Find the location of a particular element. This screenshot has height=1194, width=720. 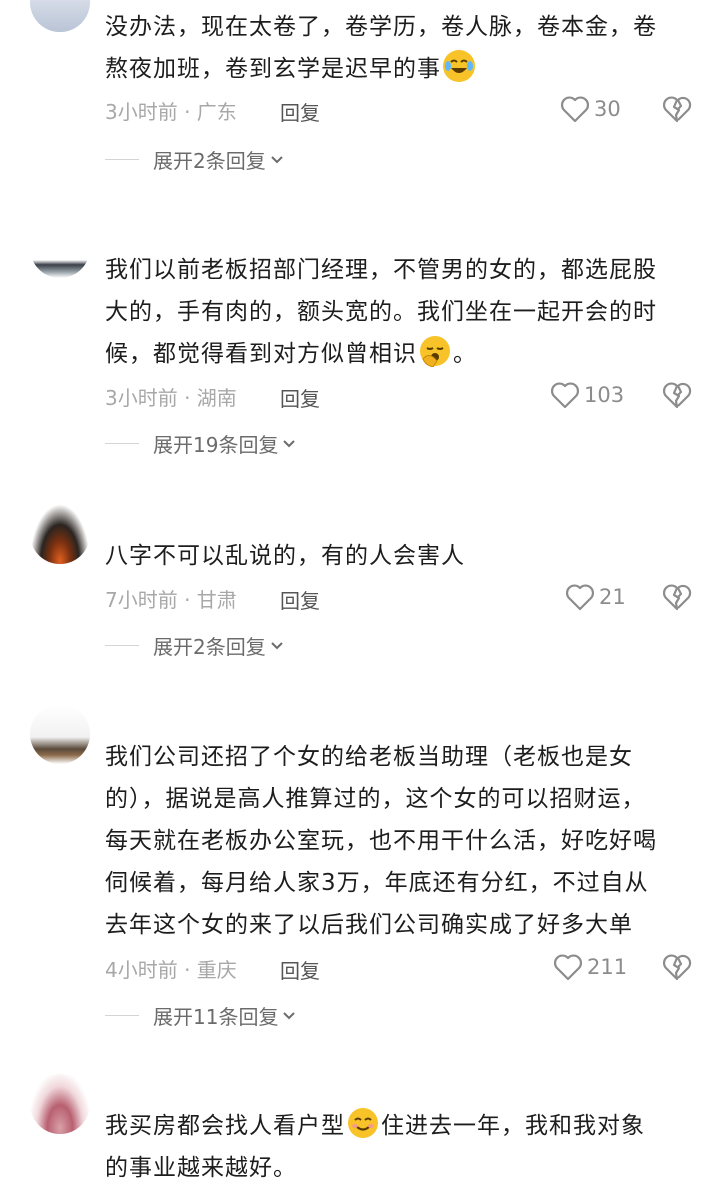

like-button: 30 is located at coordinates (590, 109).